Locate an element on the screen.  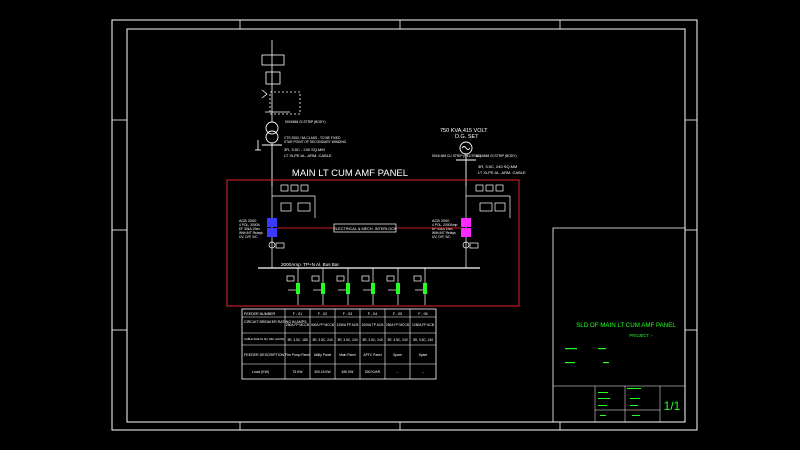
transformer-note-1: 50X6MM GI STRIP (BODY) is located at coordinates (305, 122).